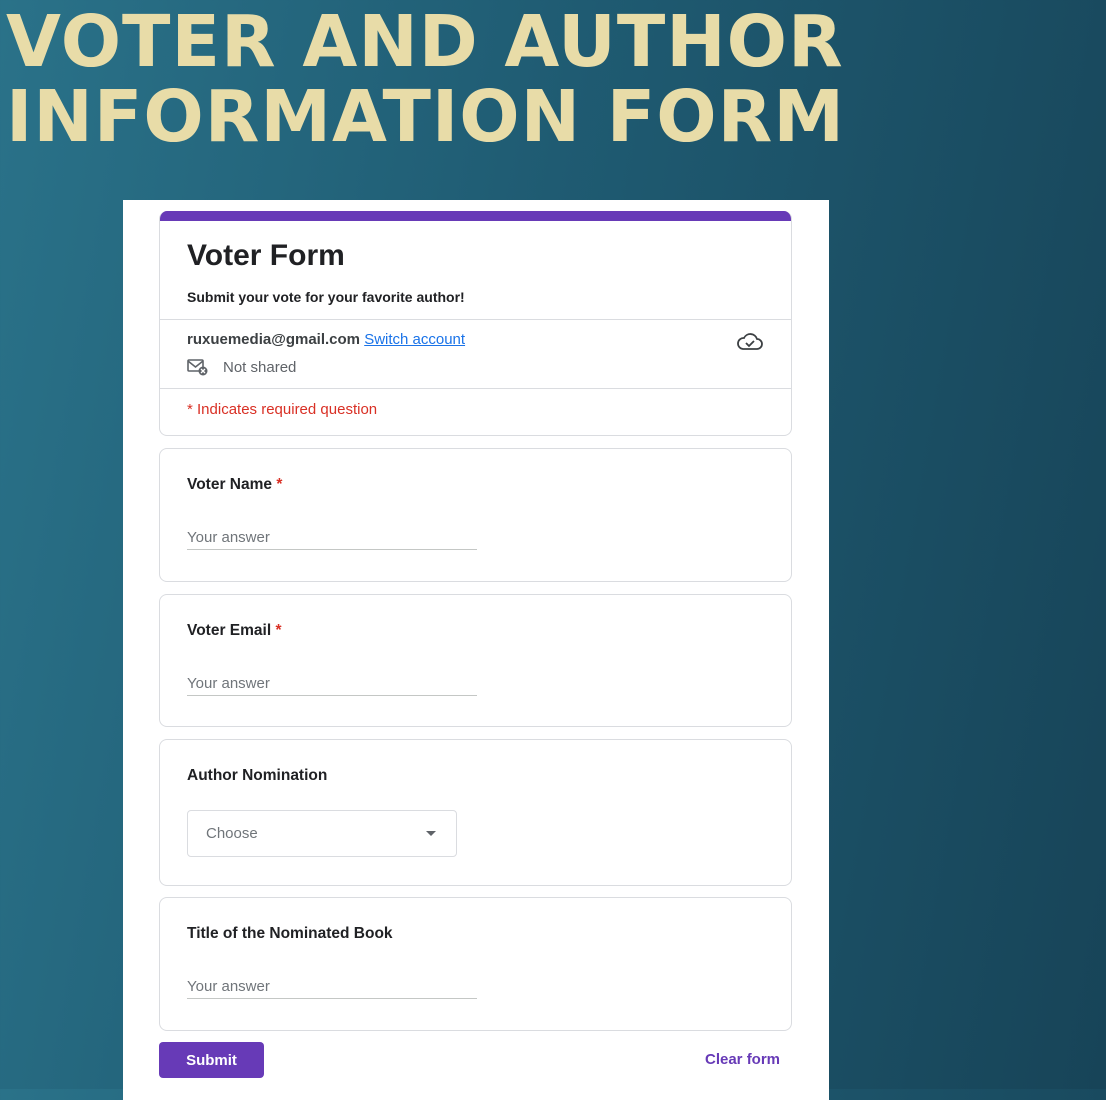 This screenshot has height=1100, width=1106. I want to click on clear-form-button: Clear form, so click(742, 1059).